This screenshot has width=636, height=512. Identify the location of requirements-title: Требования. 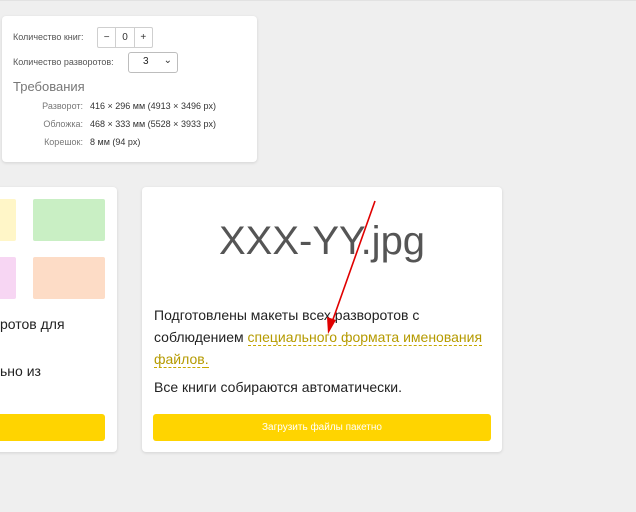
(49, 86).